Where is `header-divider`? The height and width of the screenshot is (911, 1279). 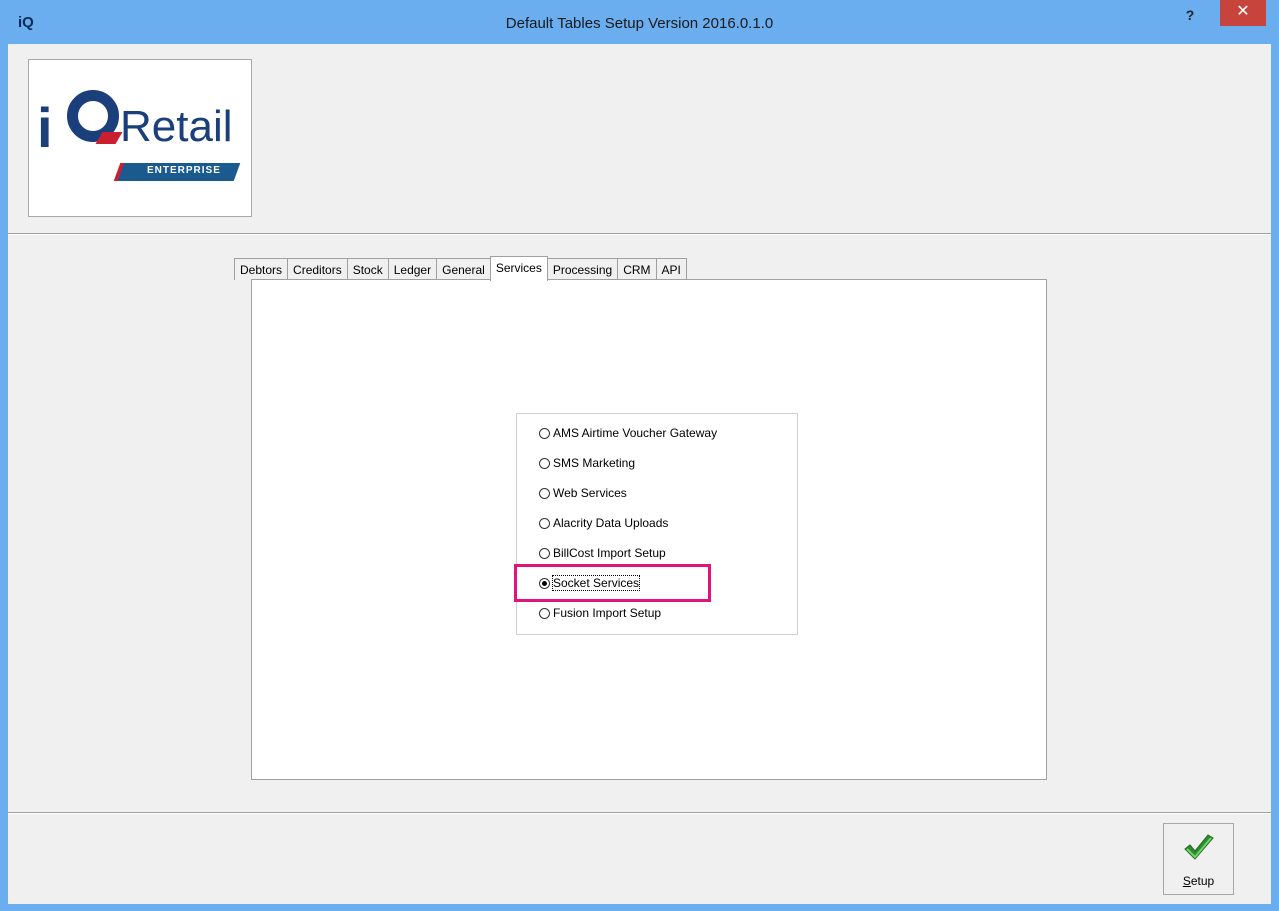 header-divider is located at coordinates (639, 234).